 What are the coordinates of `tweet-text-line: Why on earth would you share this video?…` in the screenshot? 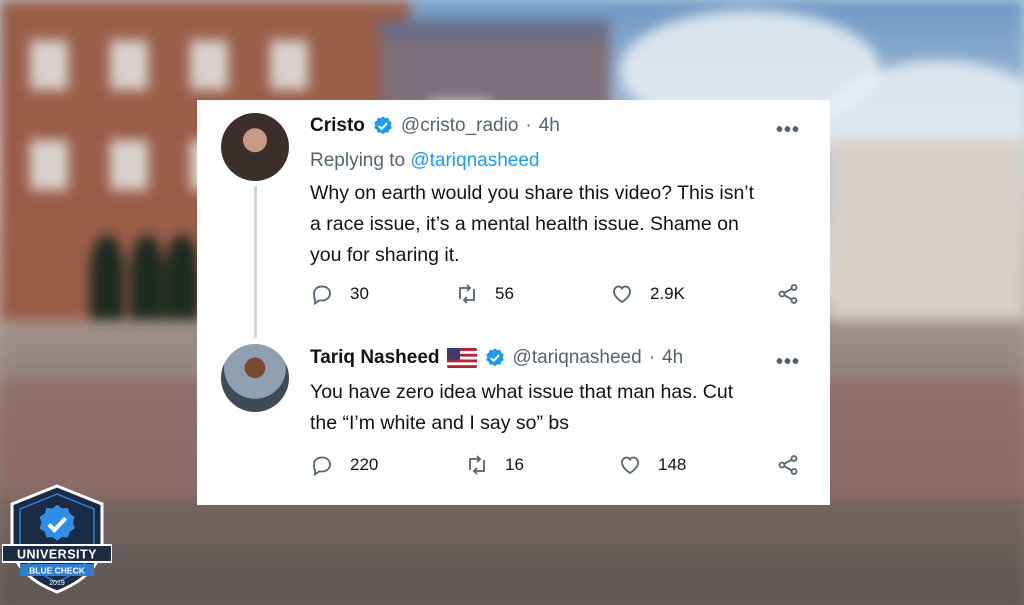 It's located at (532, 193).